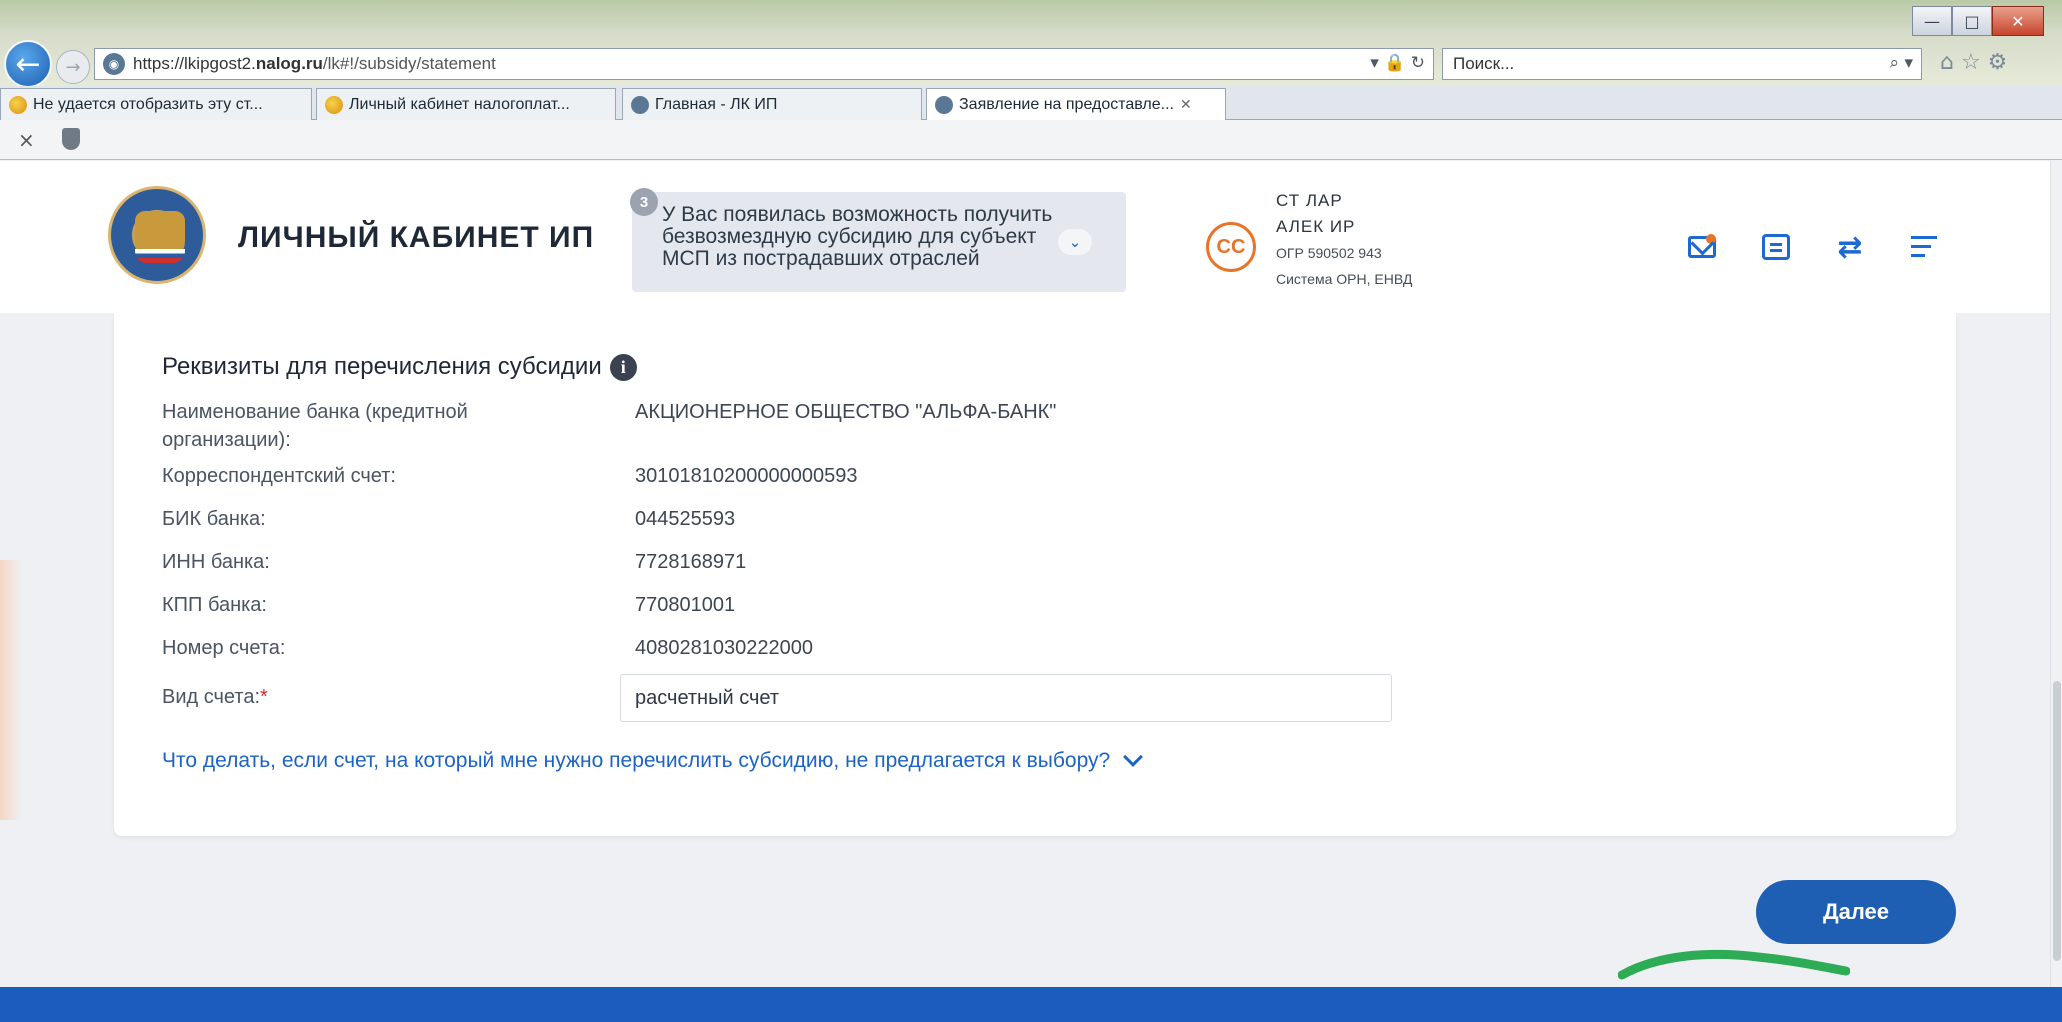 Image resolution: width=2062 pixels, height=1022 pixels. What do you see at coordinates (724, 648) in the screenshot?
I see `account-number-value: 4080281030222000` at bounding box center [724, 648].